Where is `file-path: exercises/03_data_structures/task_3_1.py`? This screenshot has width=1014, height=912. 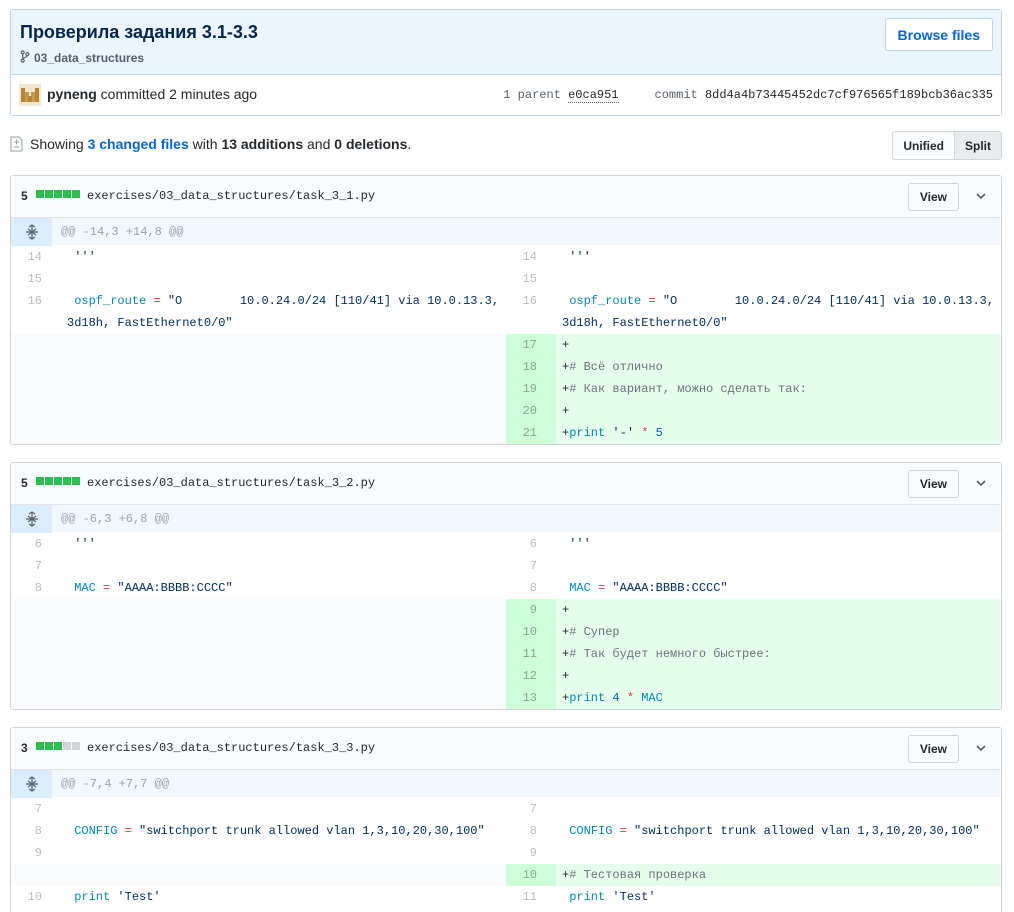 file-path: exercises/03_data_structures/task_3_1.py is located at coordinates (231, 196).